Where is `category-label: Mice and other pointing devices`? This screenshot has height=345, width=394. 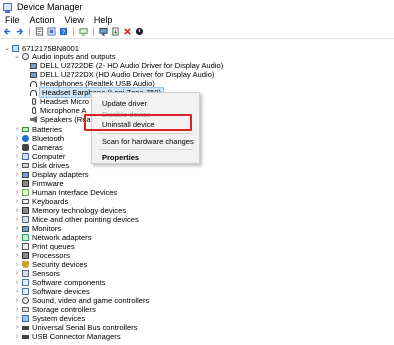 category-label: Mice and other pointing devices is located at coordinates (85, 219).